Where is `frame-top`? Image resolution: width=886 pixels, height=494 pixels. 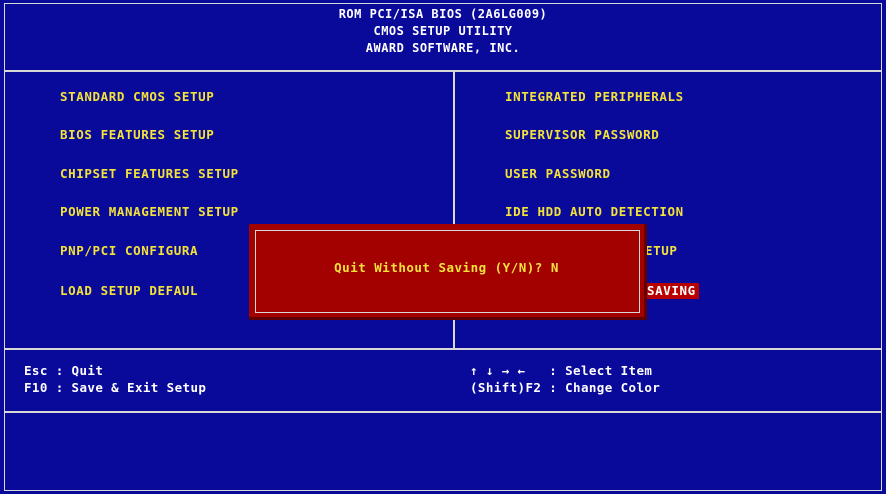
frame-top is located at coordinates (443, 3).